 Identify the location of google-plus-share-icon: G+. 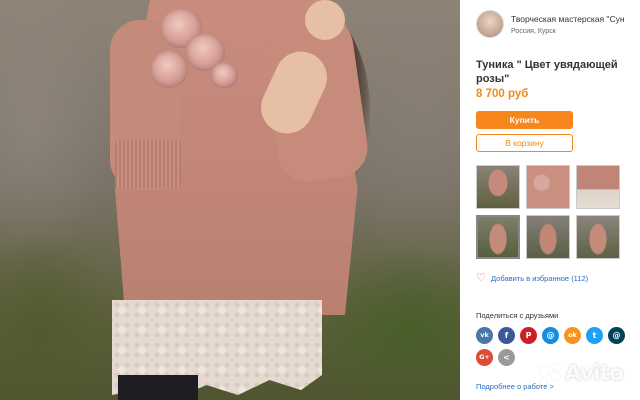
(484, 357).